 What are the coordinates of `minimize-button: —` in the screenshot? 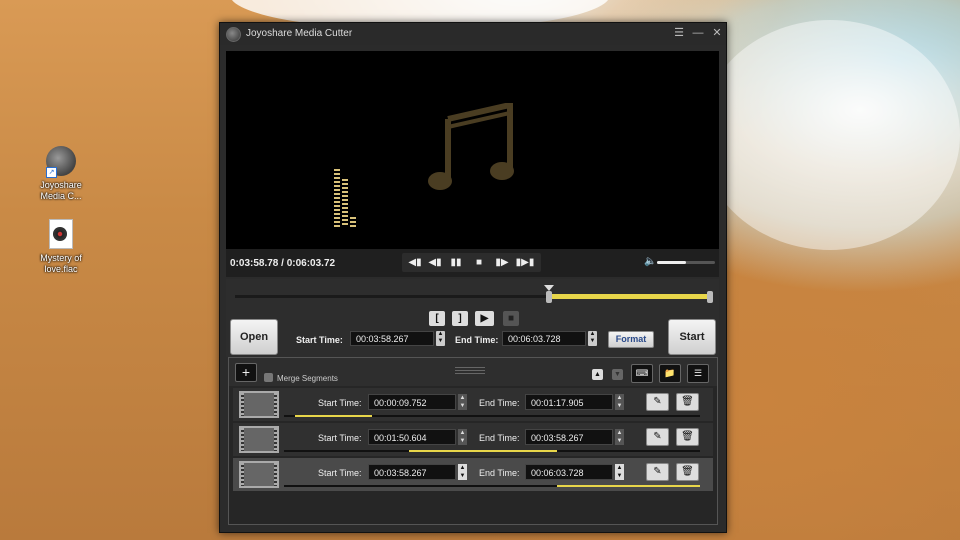 It's located at (698, 33).